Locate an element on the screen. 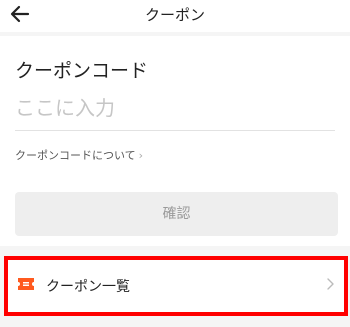 The width and height of the screenshot is (350, 327). coupon-list-label: クーポン一覧 is located at coordinates (88, 287).